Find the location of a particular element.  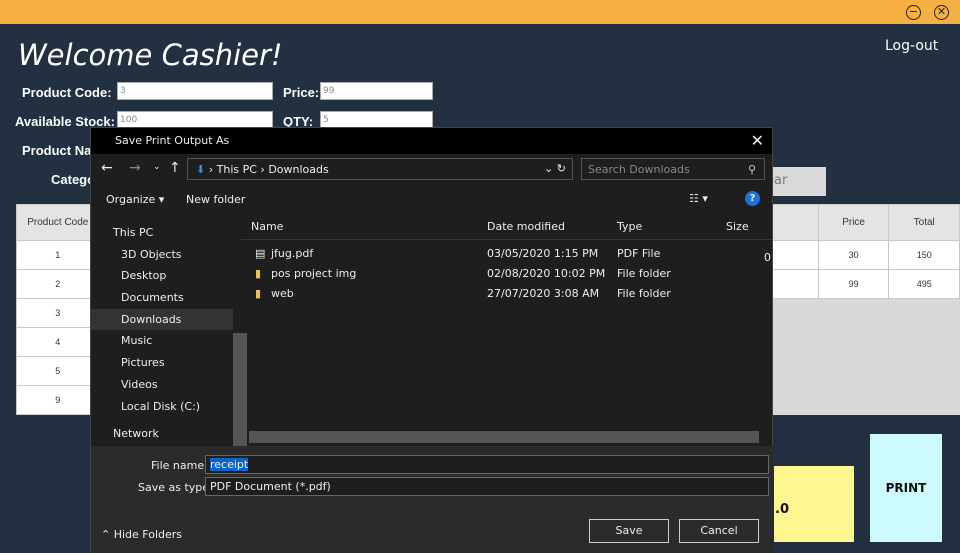

nav-music: Music is located at coordinates (162, 341).